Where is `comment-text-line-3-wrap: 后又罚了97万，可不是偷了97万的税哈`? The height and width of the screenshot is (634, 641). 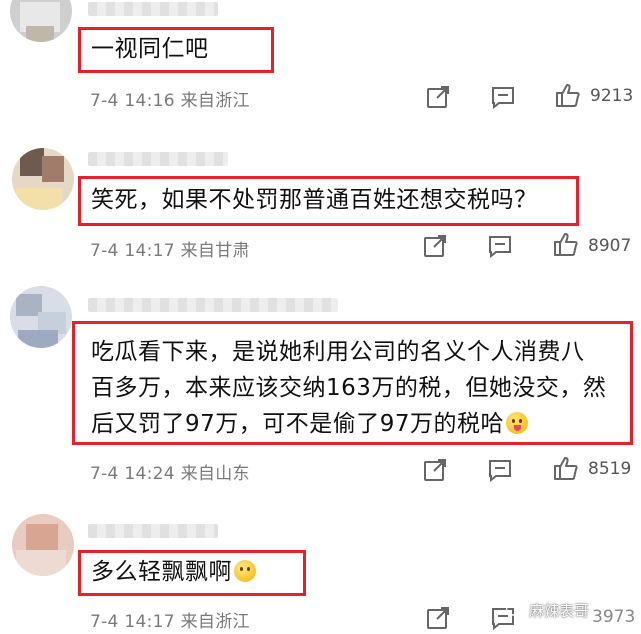
comment-text-line-3-wrap: 后又罚了97万，可不是偷了97万的税哈 is located at coordinates (310, 424).